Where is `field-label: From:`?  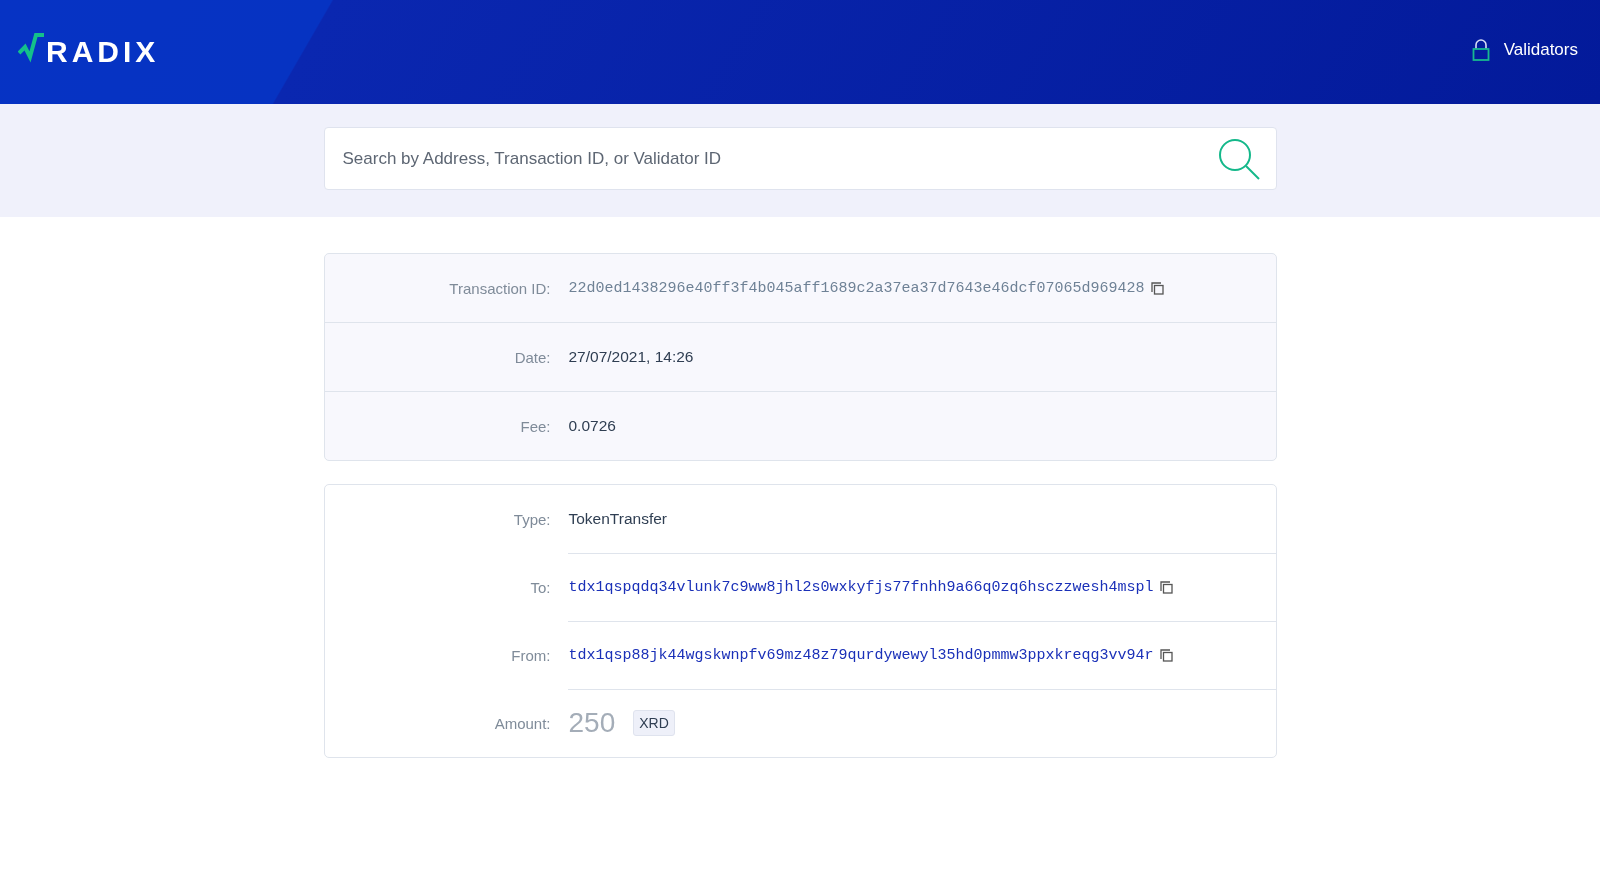 field-label: From: is located at coordinates (530, 655).